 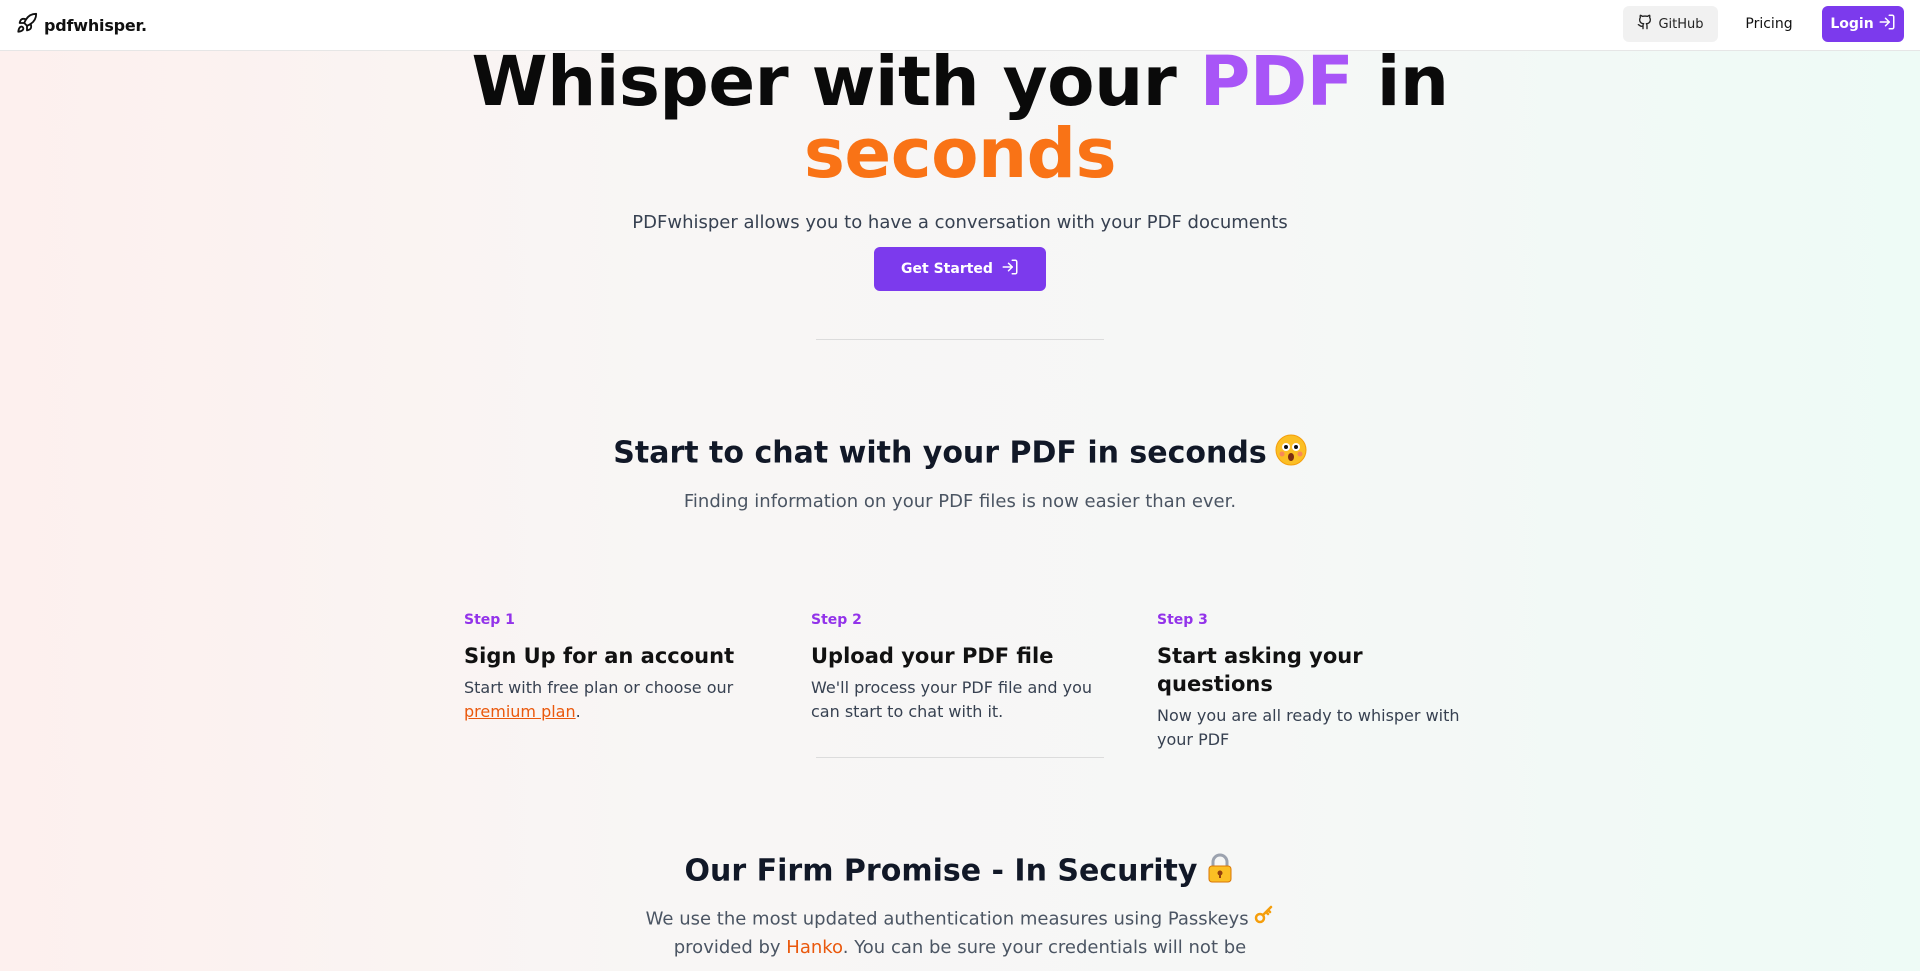 I want to click on lock-icon, so click(x=1220, y=872).